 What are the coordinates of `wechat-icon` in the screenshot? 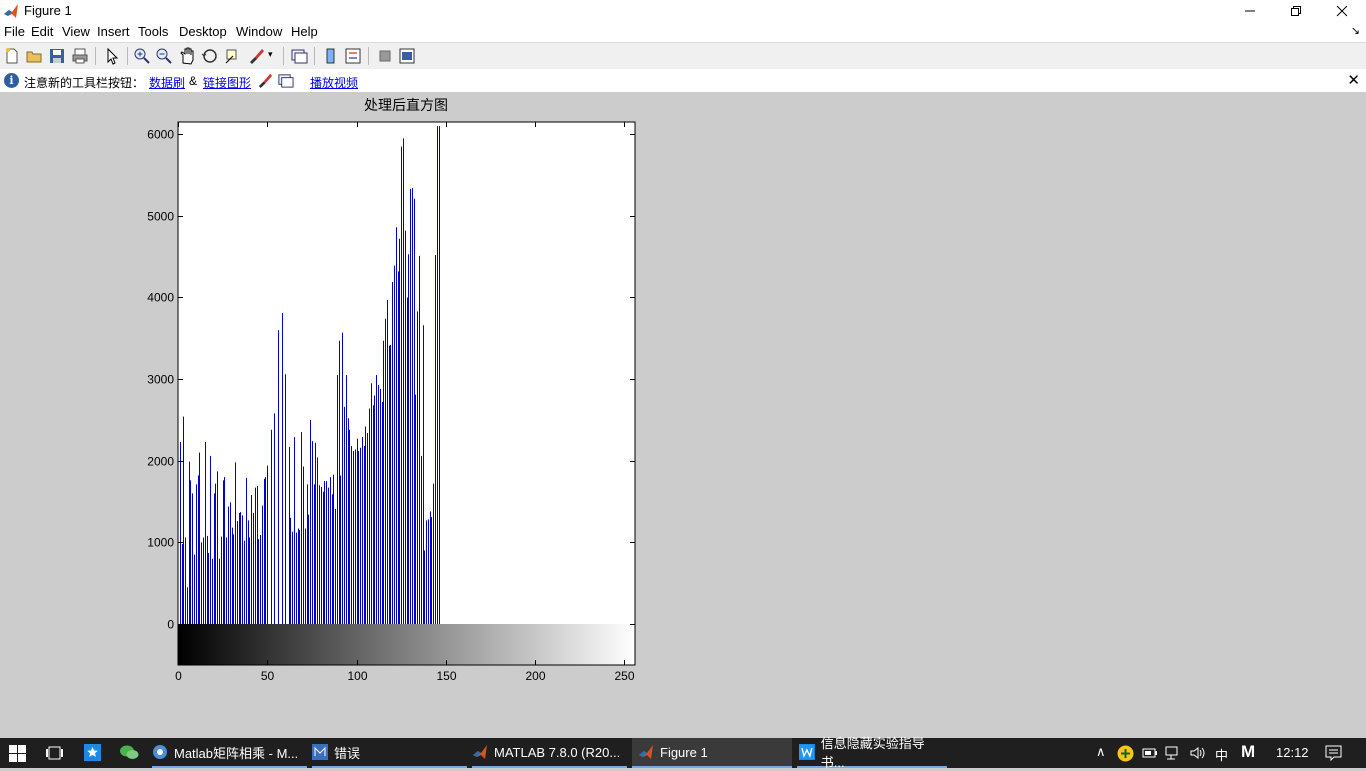 It's located at (129, 752).